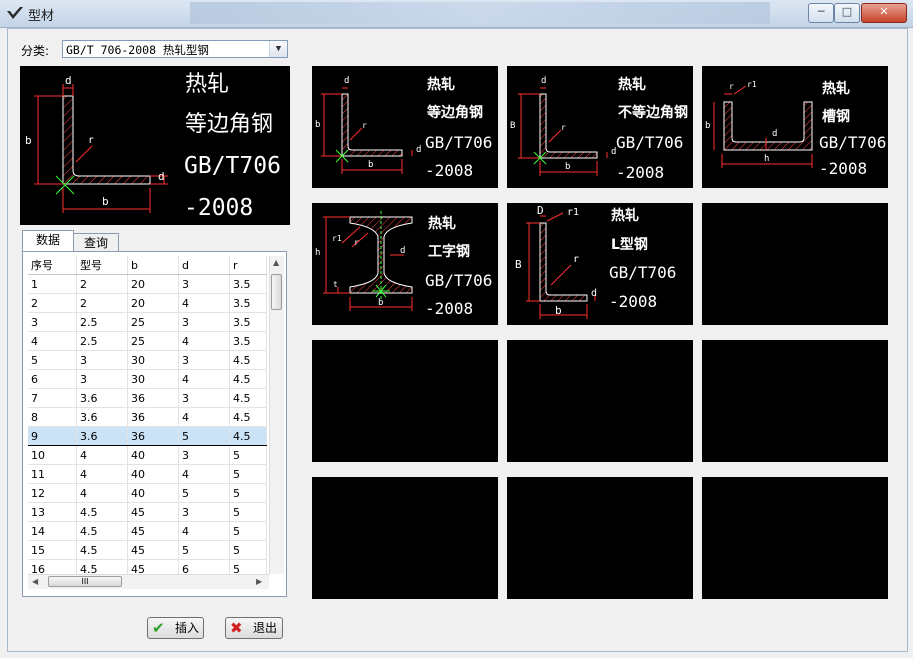  I want to click on table-row: 14 4.5 45 4 5, so click(147, 531).